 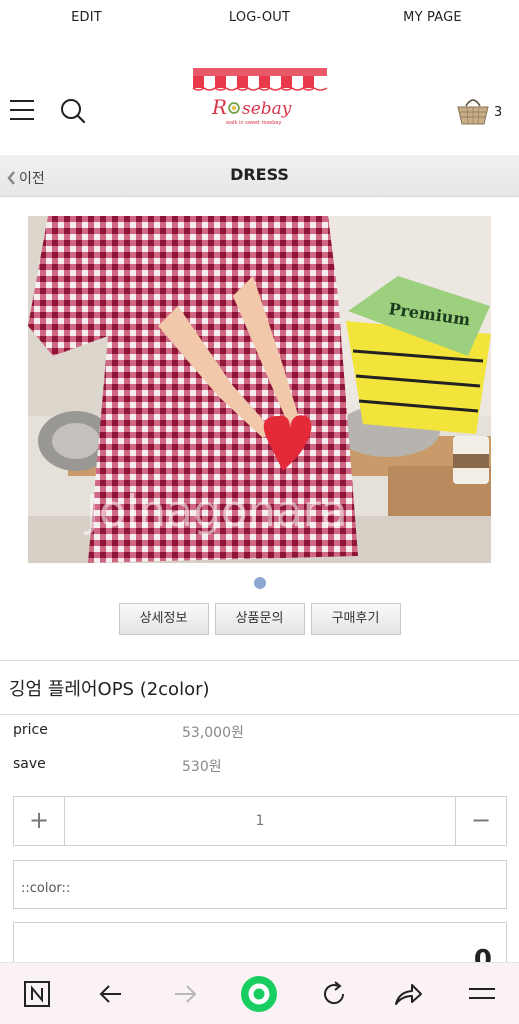 What do you see at coordinates (480, 821) in the screenshot?
I see `quantity-decrease-button: −` at bounding box center [480, 821].